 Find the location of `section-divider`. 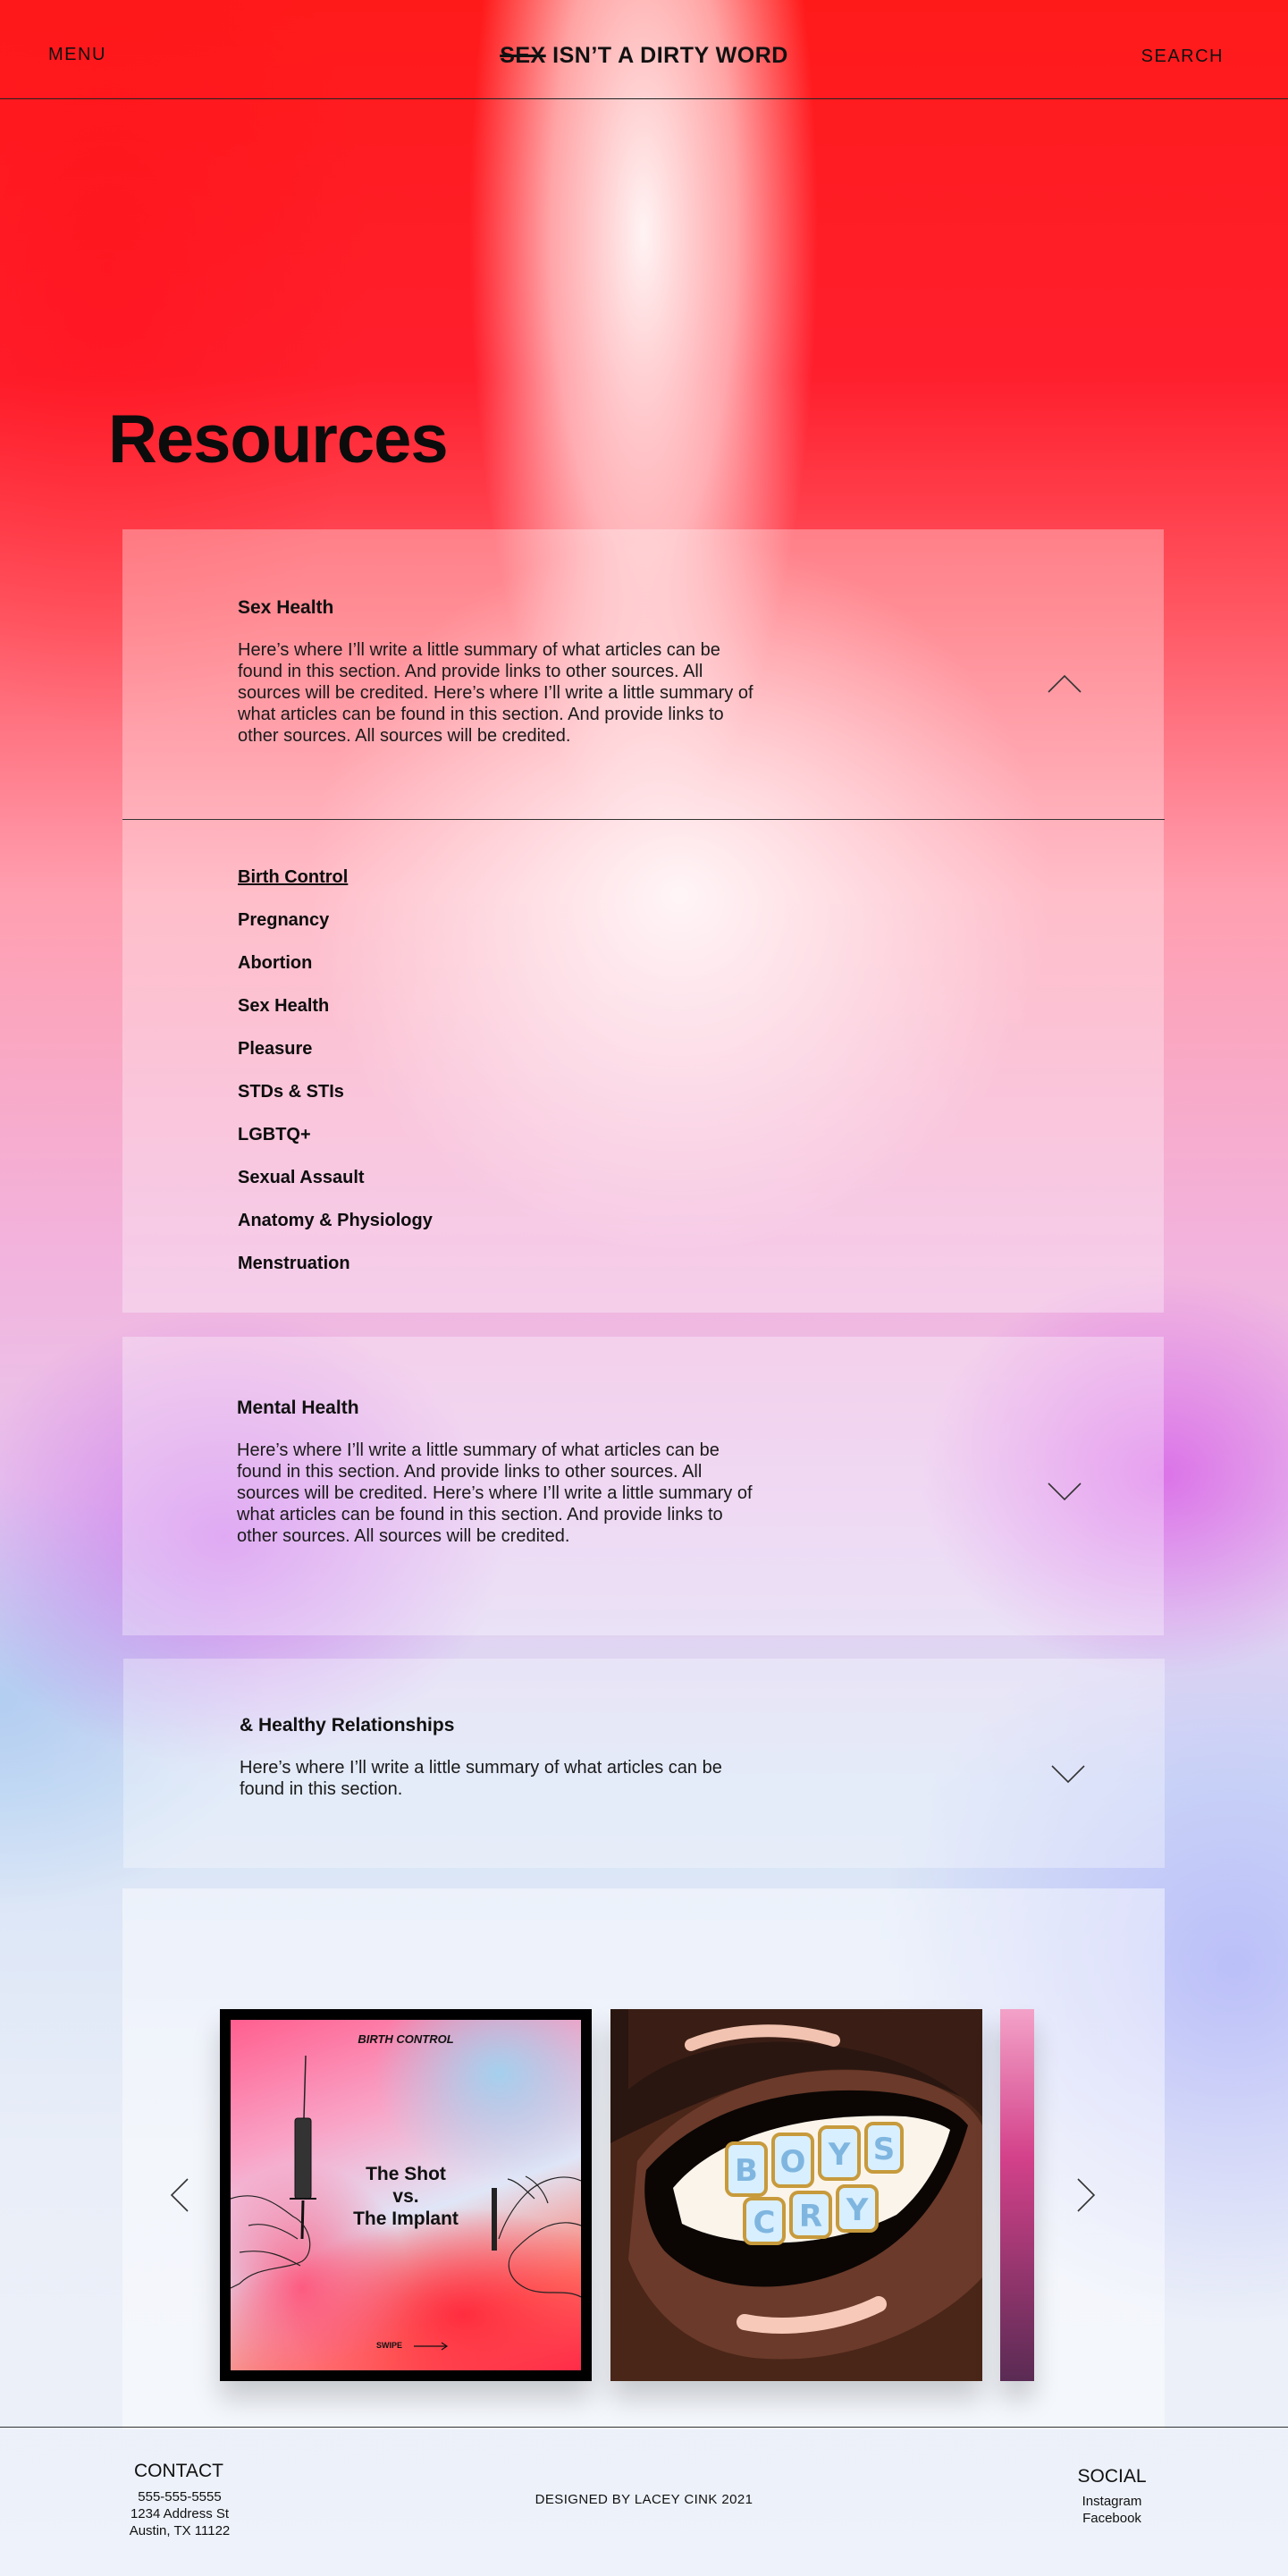

section-divider is located at coordinates (644, 819).